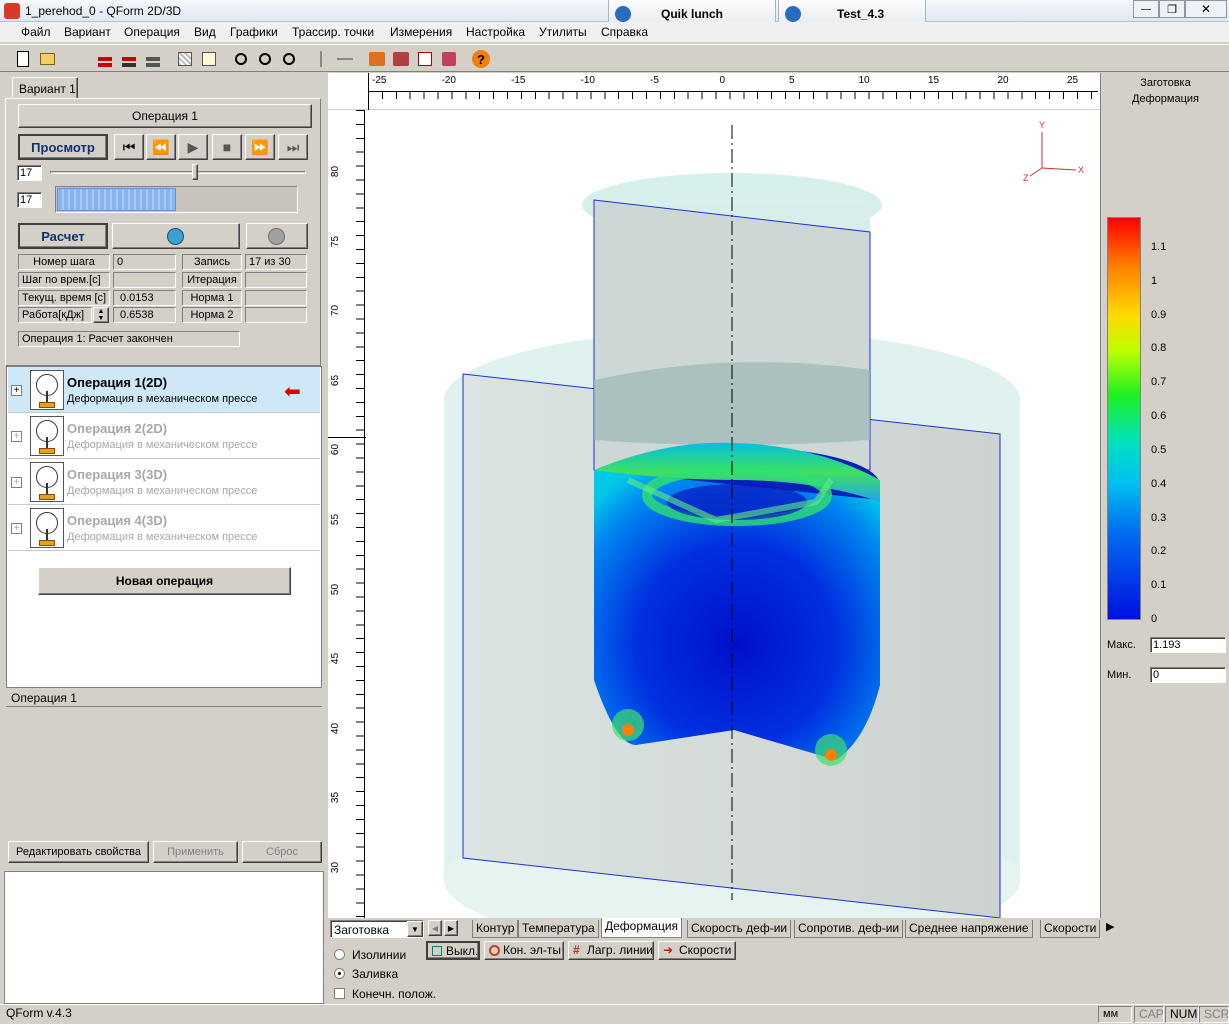 Image resolution: width=1229 pixels, height=1024 pixels. What do you see at coordinates (87, 32) in the screenshot?
I see `menu-variant: Вариант` at bounding box center [87, 32].